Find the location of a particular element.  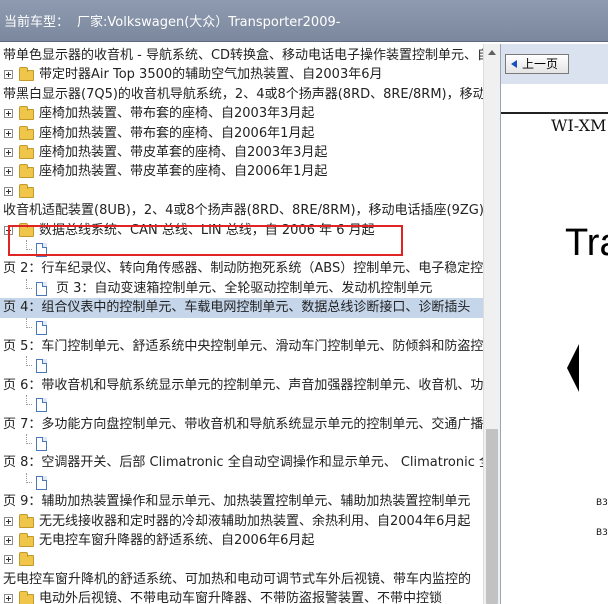

tree-item: 页 6：带收音机和导航系统显示单元的控制单元、声音加强器控制单元、收音机、功 is located at coordinates (241, 386).